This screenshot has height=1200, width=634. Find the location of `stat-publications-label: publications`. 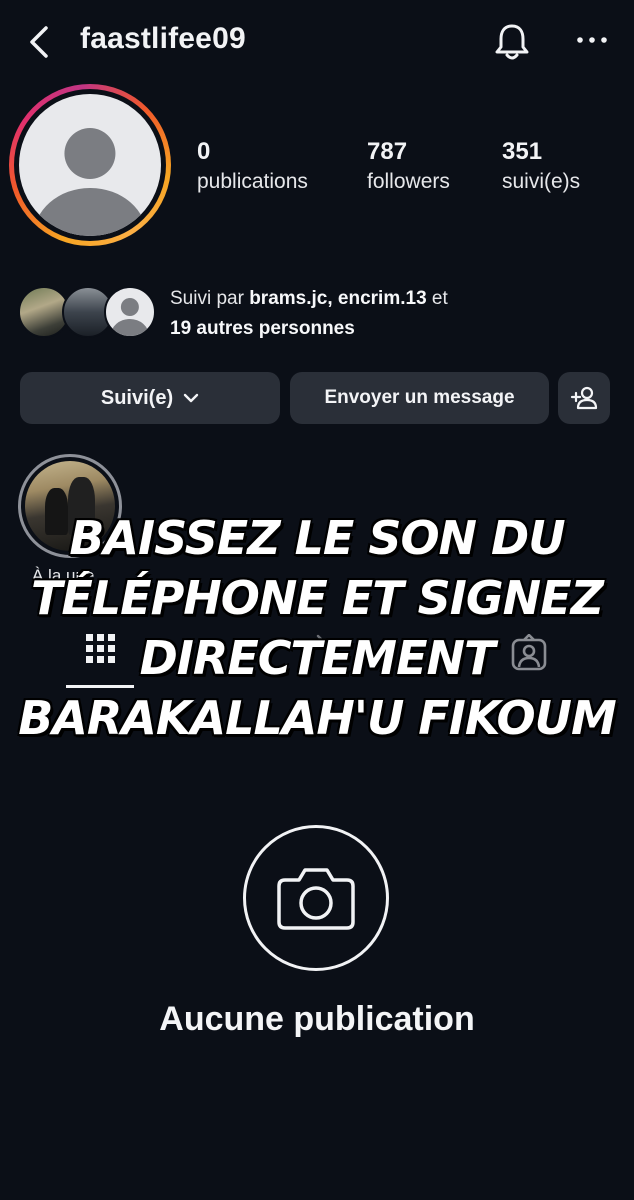

stat-publications-label: publications is located at coordinates (252, 181).